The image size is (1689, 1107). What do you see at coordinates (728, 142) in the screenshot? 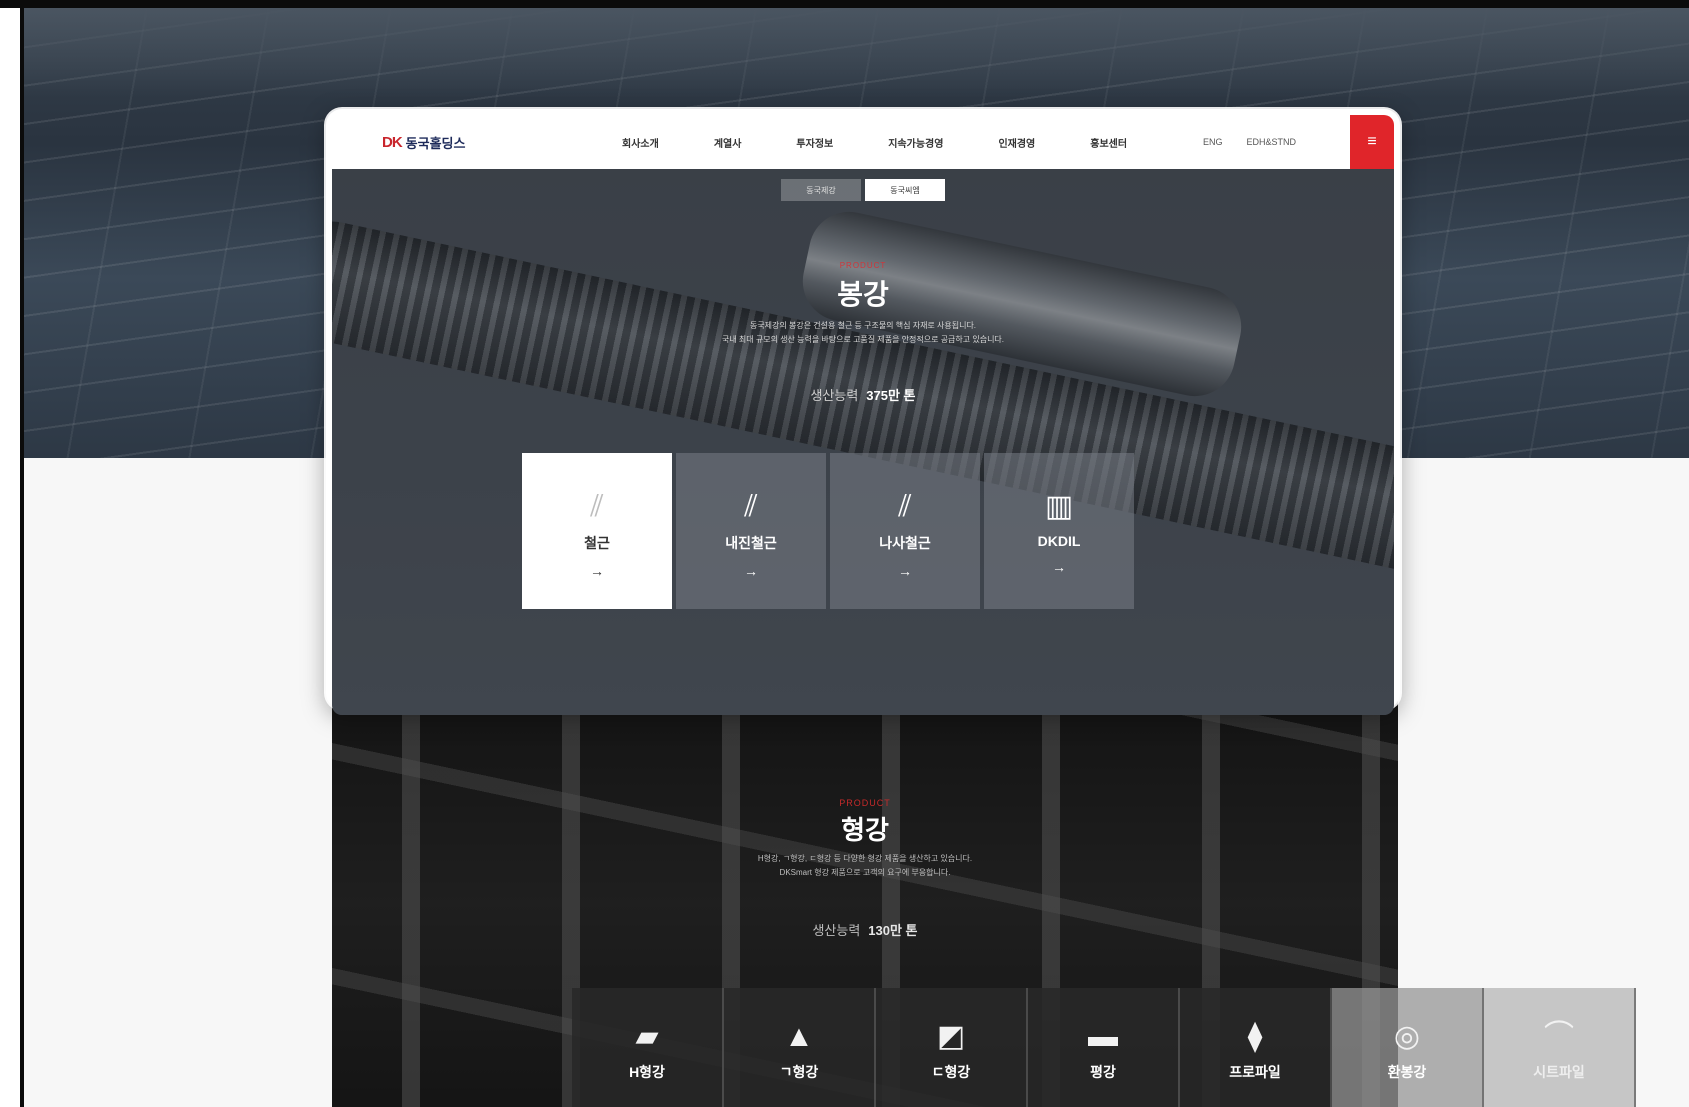
I see `nav-item-affiliates: 계열사` at bounding box center [728, 142].